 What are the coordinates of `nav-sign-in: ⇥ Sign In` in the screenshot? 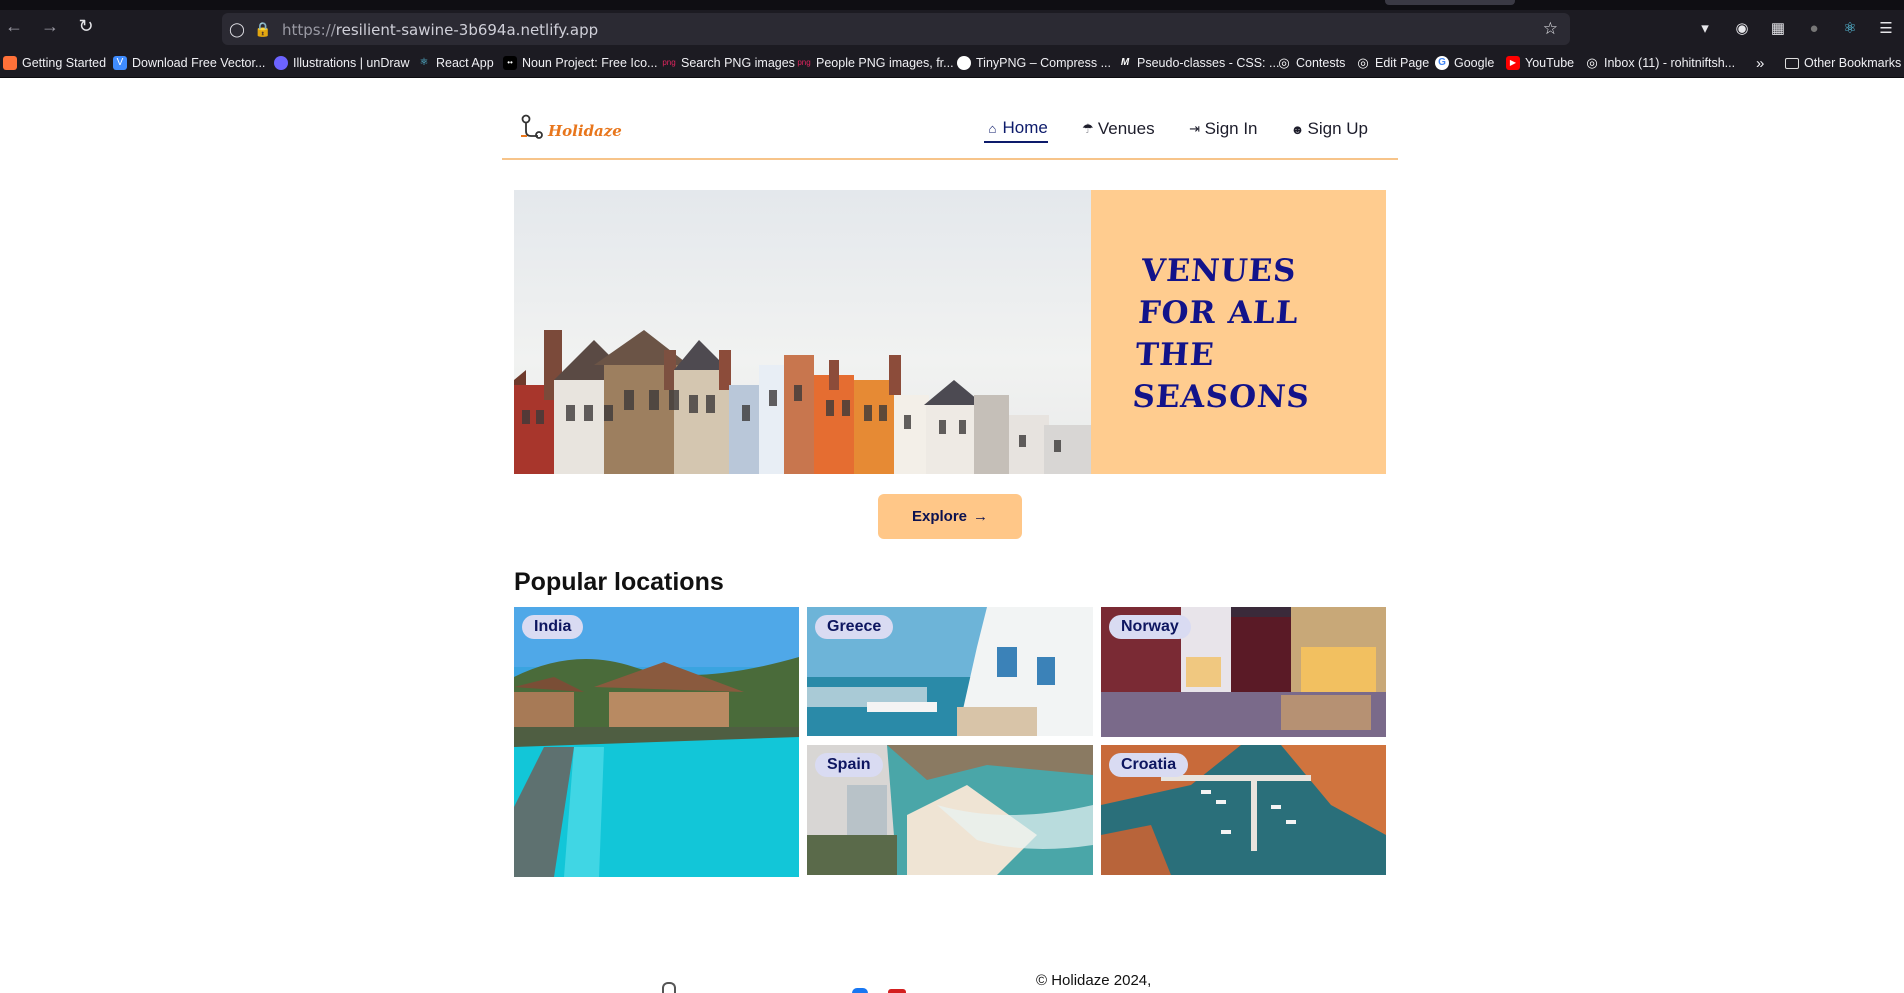 It's located at (1222, 130).